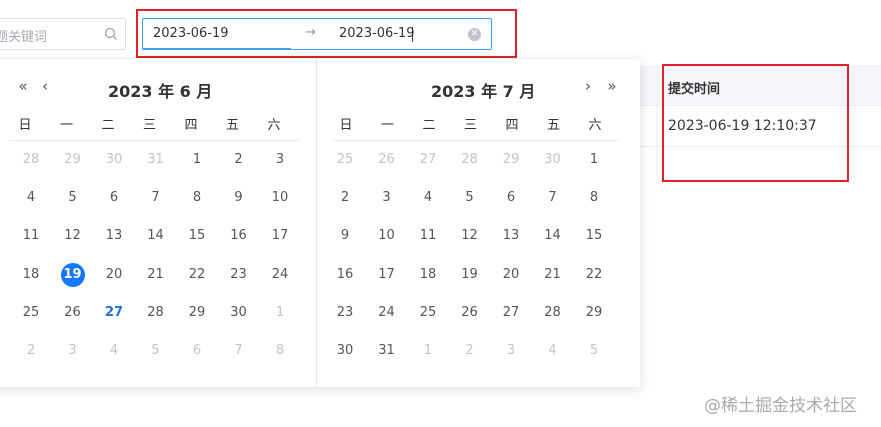 This screenshot has height=427, width=881. Describe the element at coordinates (160, 91) in the screenshot. I see `calendar-title-left: 2023 年 6 月` at that location.